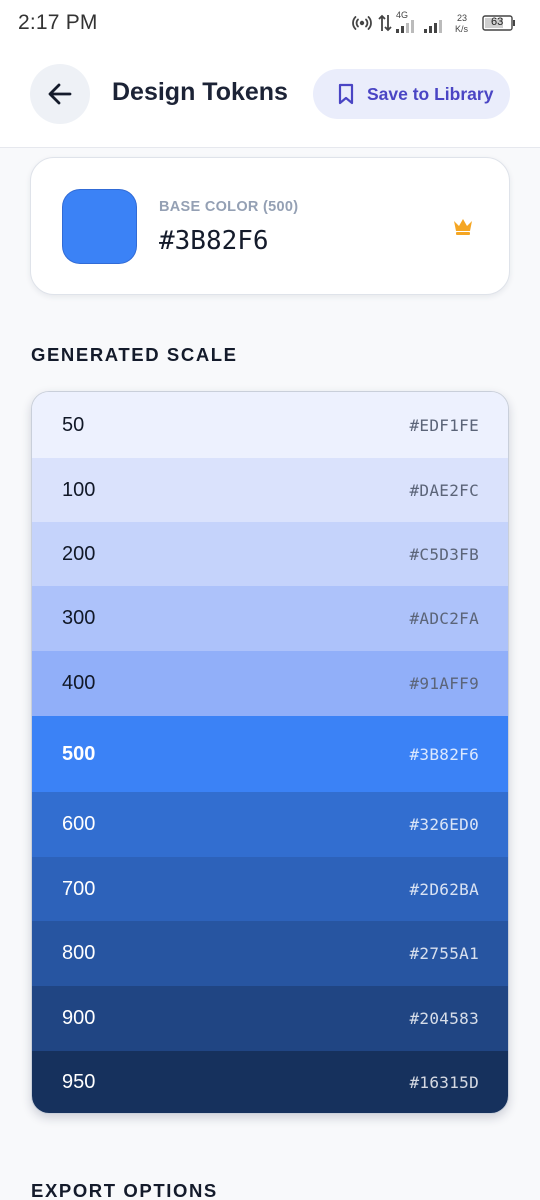 This screenshot has height=1200, width=540. I want to click on scale-step-label: 800, so click(79, 953).